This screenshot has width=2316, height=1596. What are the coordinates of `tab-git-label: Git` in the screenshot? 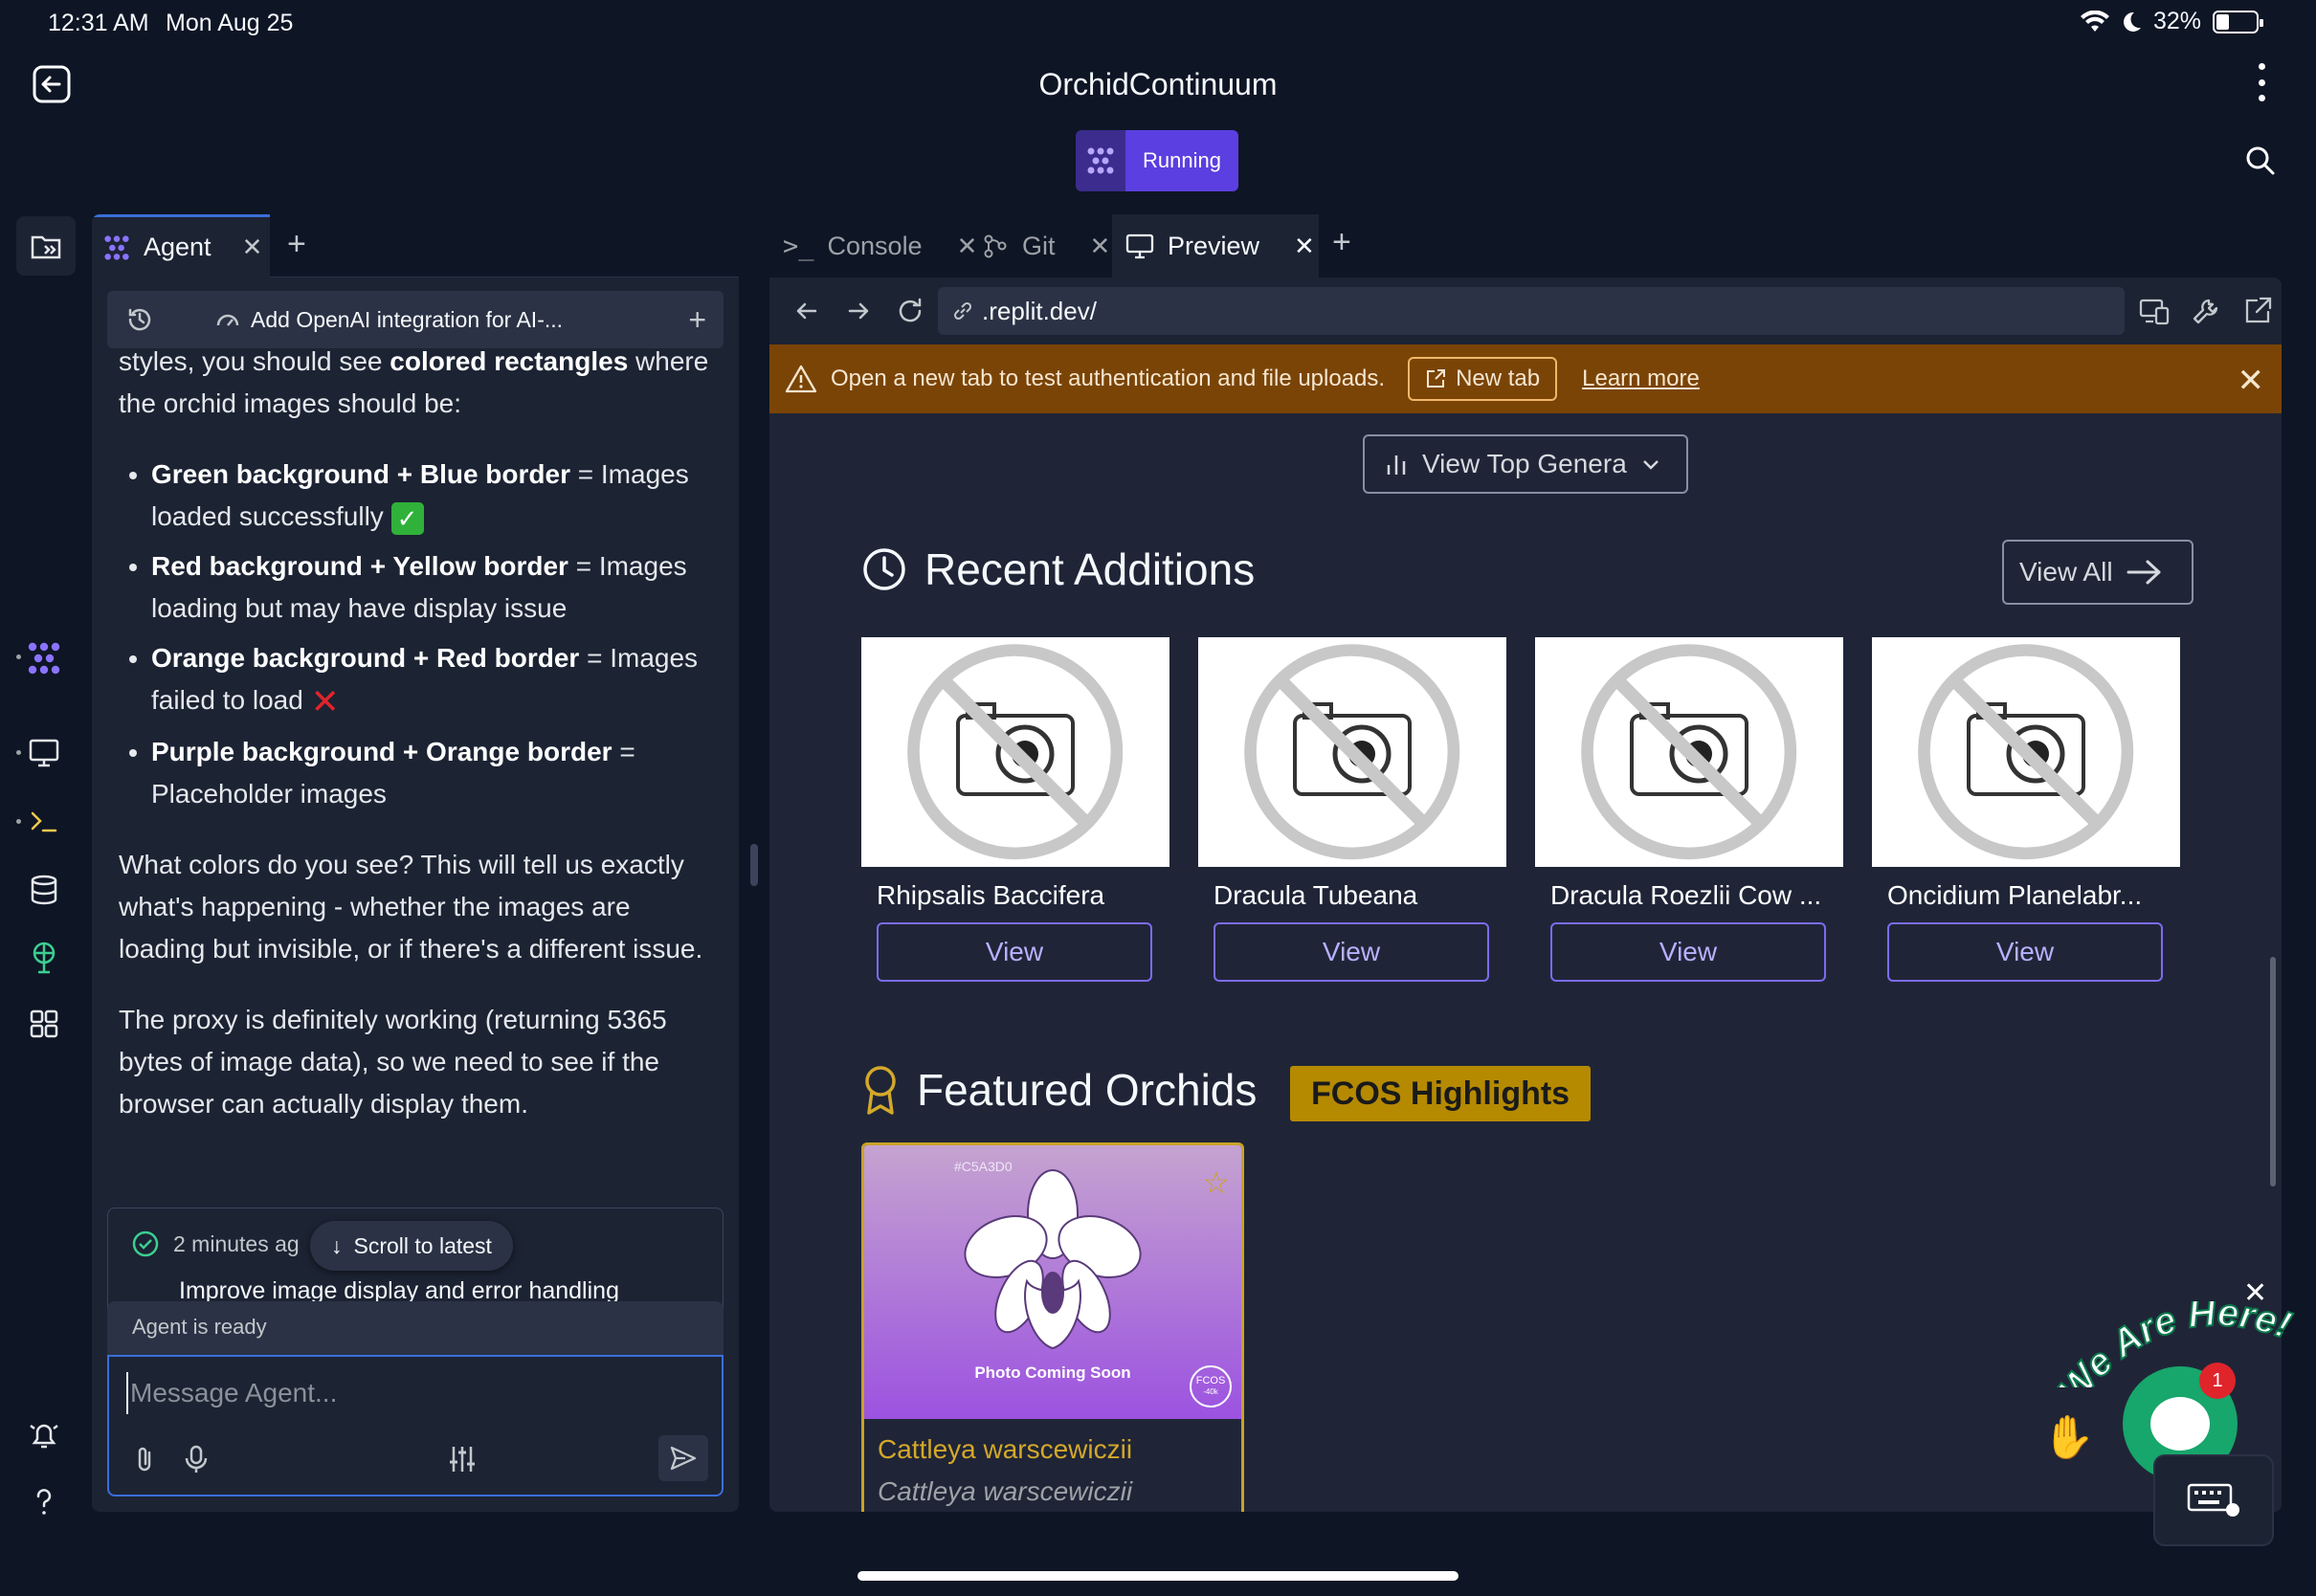 It's located at (1039, 246).